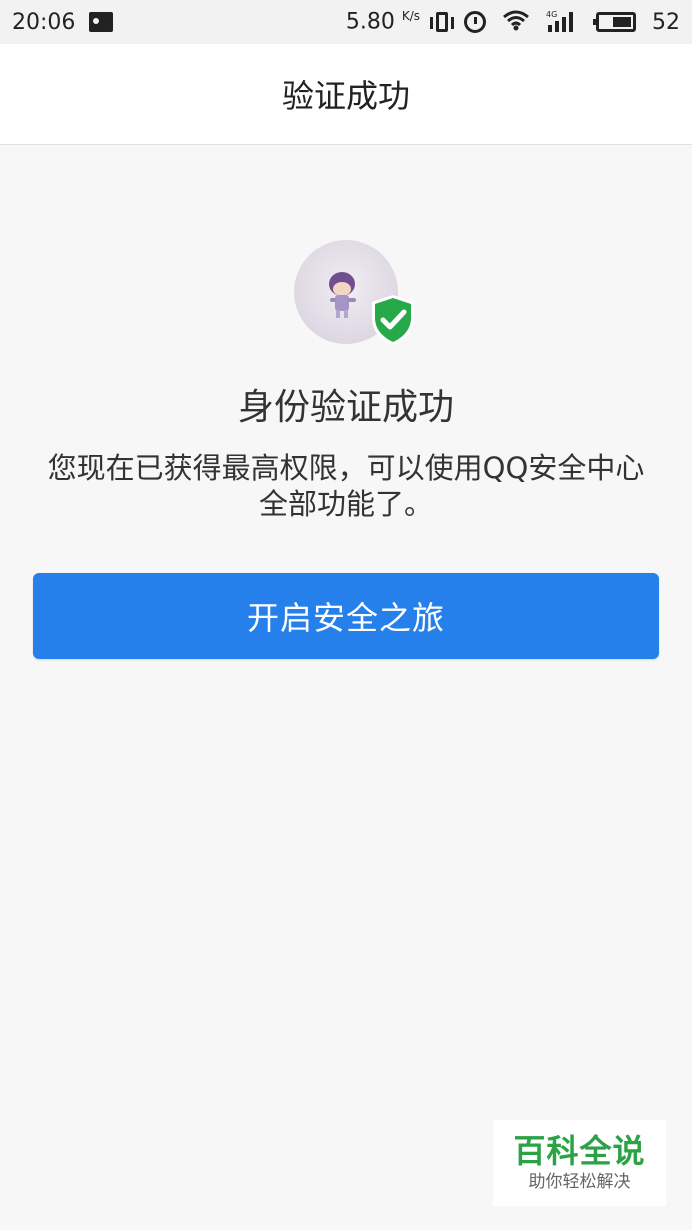 The width and height of the screenshot is (692, 1230). Describe the element at coordinates (346, 468) in the screenshot. I see `description-line-1: 您现在已获得最高权限，可以使用QQ安全中心` at that location.